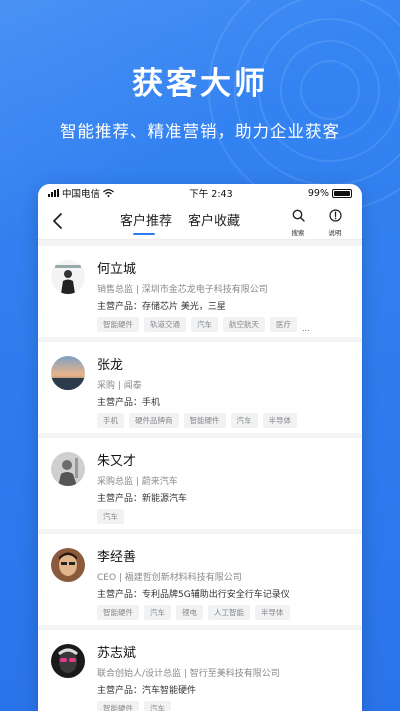  Describe the element at coordinates (137, 482) in the screenshot. I see `customer-title: 采购总监 | 蔚来汽车` at that location.